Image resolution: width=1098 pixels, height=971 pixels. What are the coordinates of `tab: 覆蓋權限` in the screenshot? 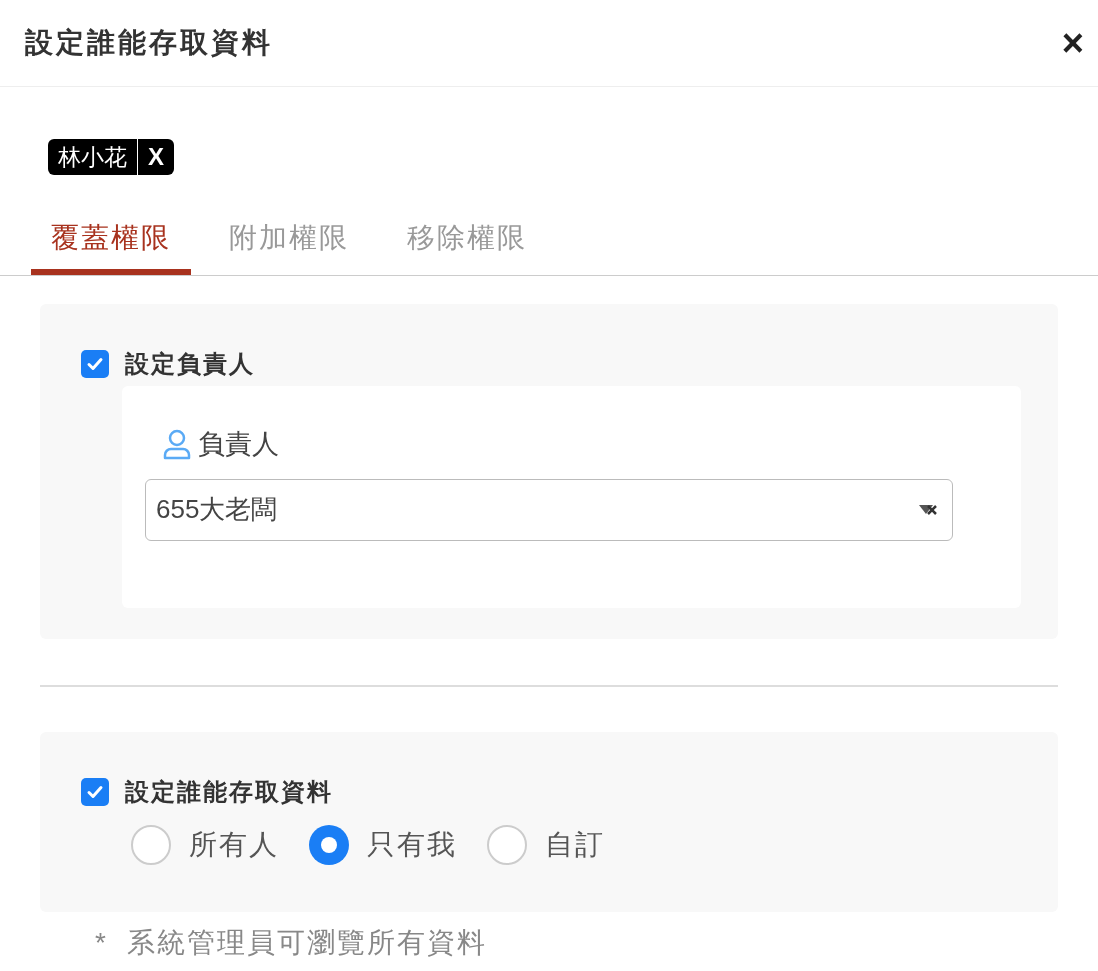 It's located at (111, 234).